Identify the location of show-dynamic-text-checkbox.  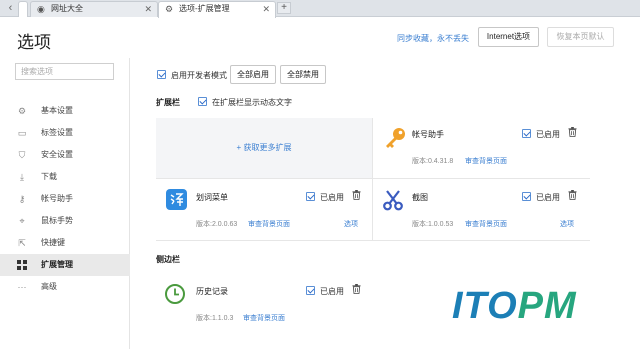
(202, 101).